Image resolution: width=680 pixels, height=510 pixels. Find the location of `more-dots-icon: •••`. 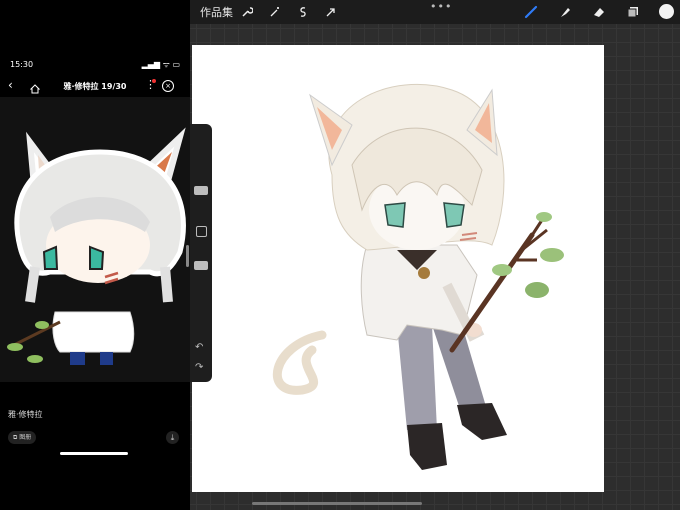

more-dots-icon: ••• is located at coordinates (441, 6).